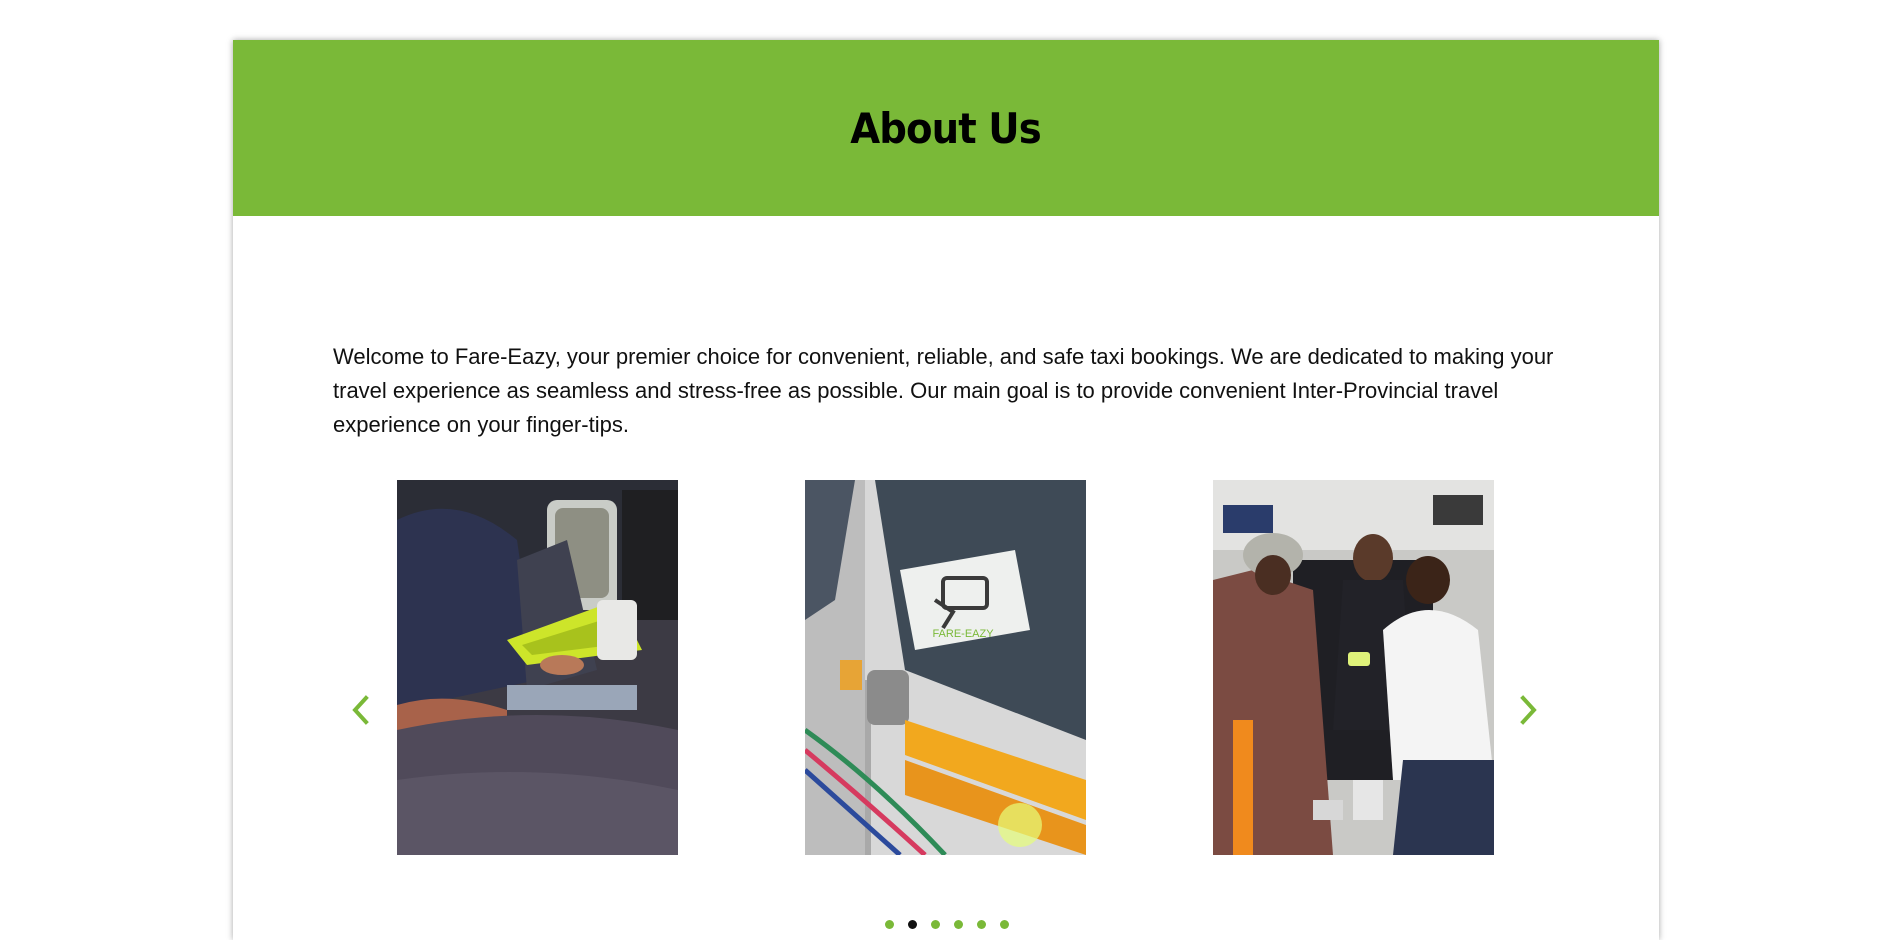 This screenshot has width=1886, height=940. Describe the element at coordinates (946, 930) in the screenshot. I see `carousel-dots` at that location.